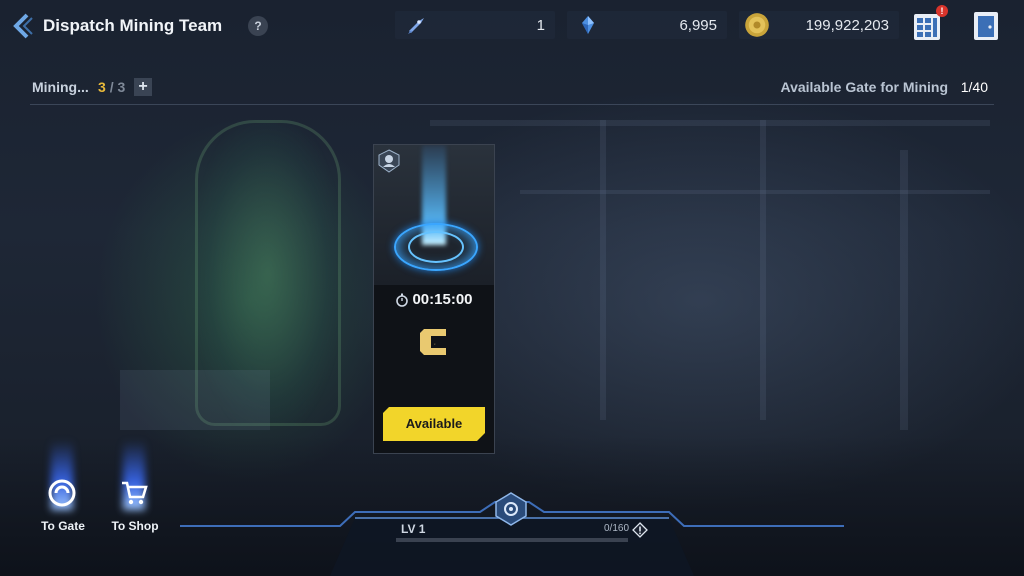 The height and width of the screenshot is (576, 1024). I want to click on mining-count: 3 / 3, so click(111, 87).